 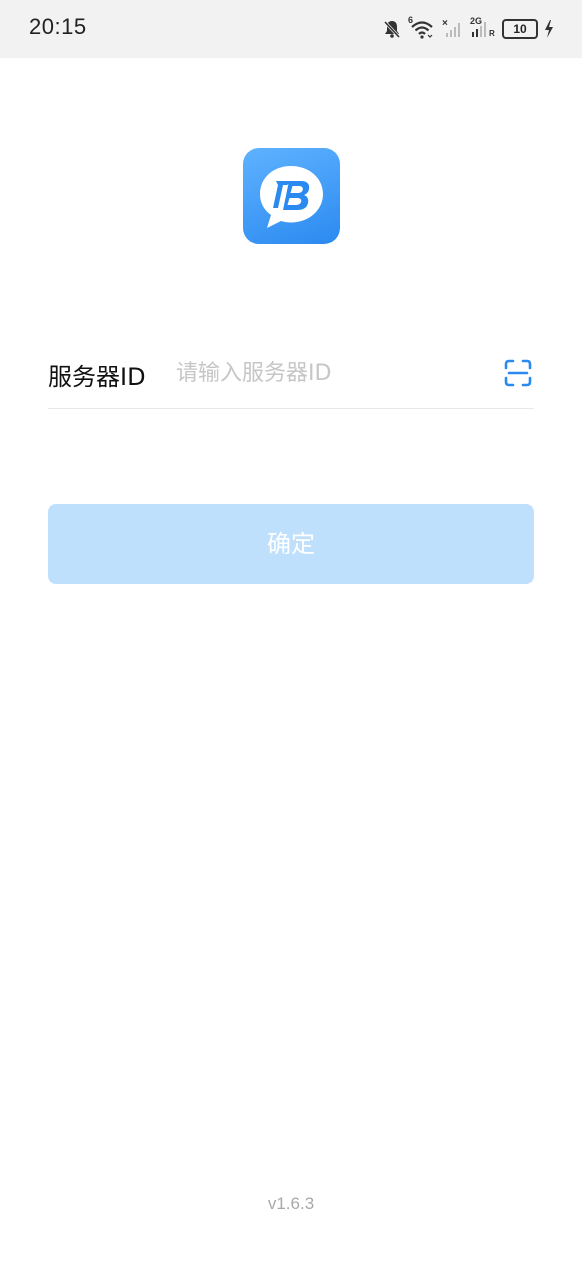 I want to click on wifi-icon: 6, so click(x=422, y=27).